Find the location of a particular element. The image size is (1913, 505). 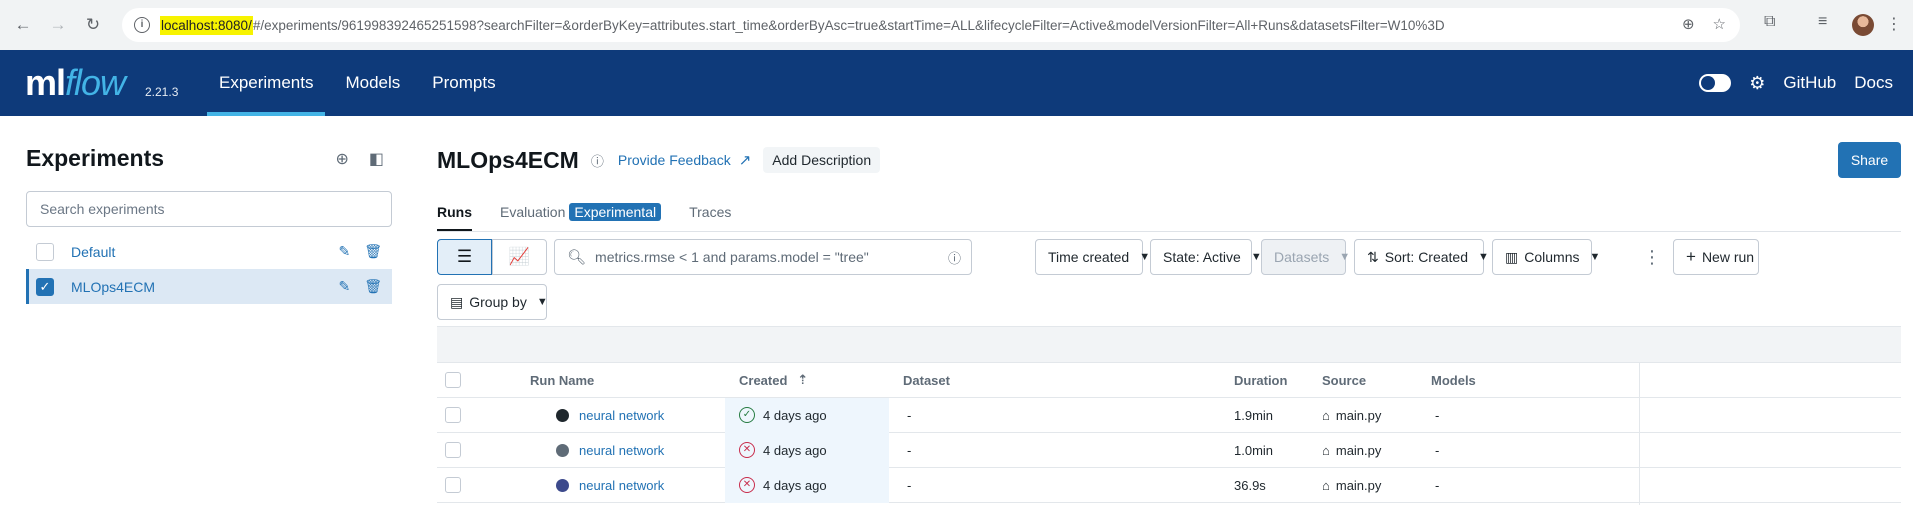

duration-value: 36.9s is located at coordinates (1250, 485).